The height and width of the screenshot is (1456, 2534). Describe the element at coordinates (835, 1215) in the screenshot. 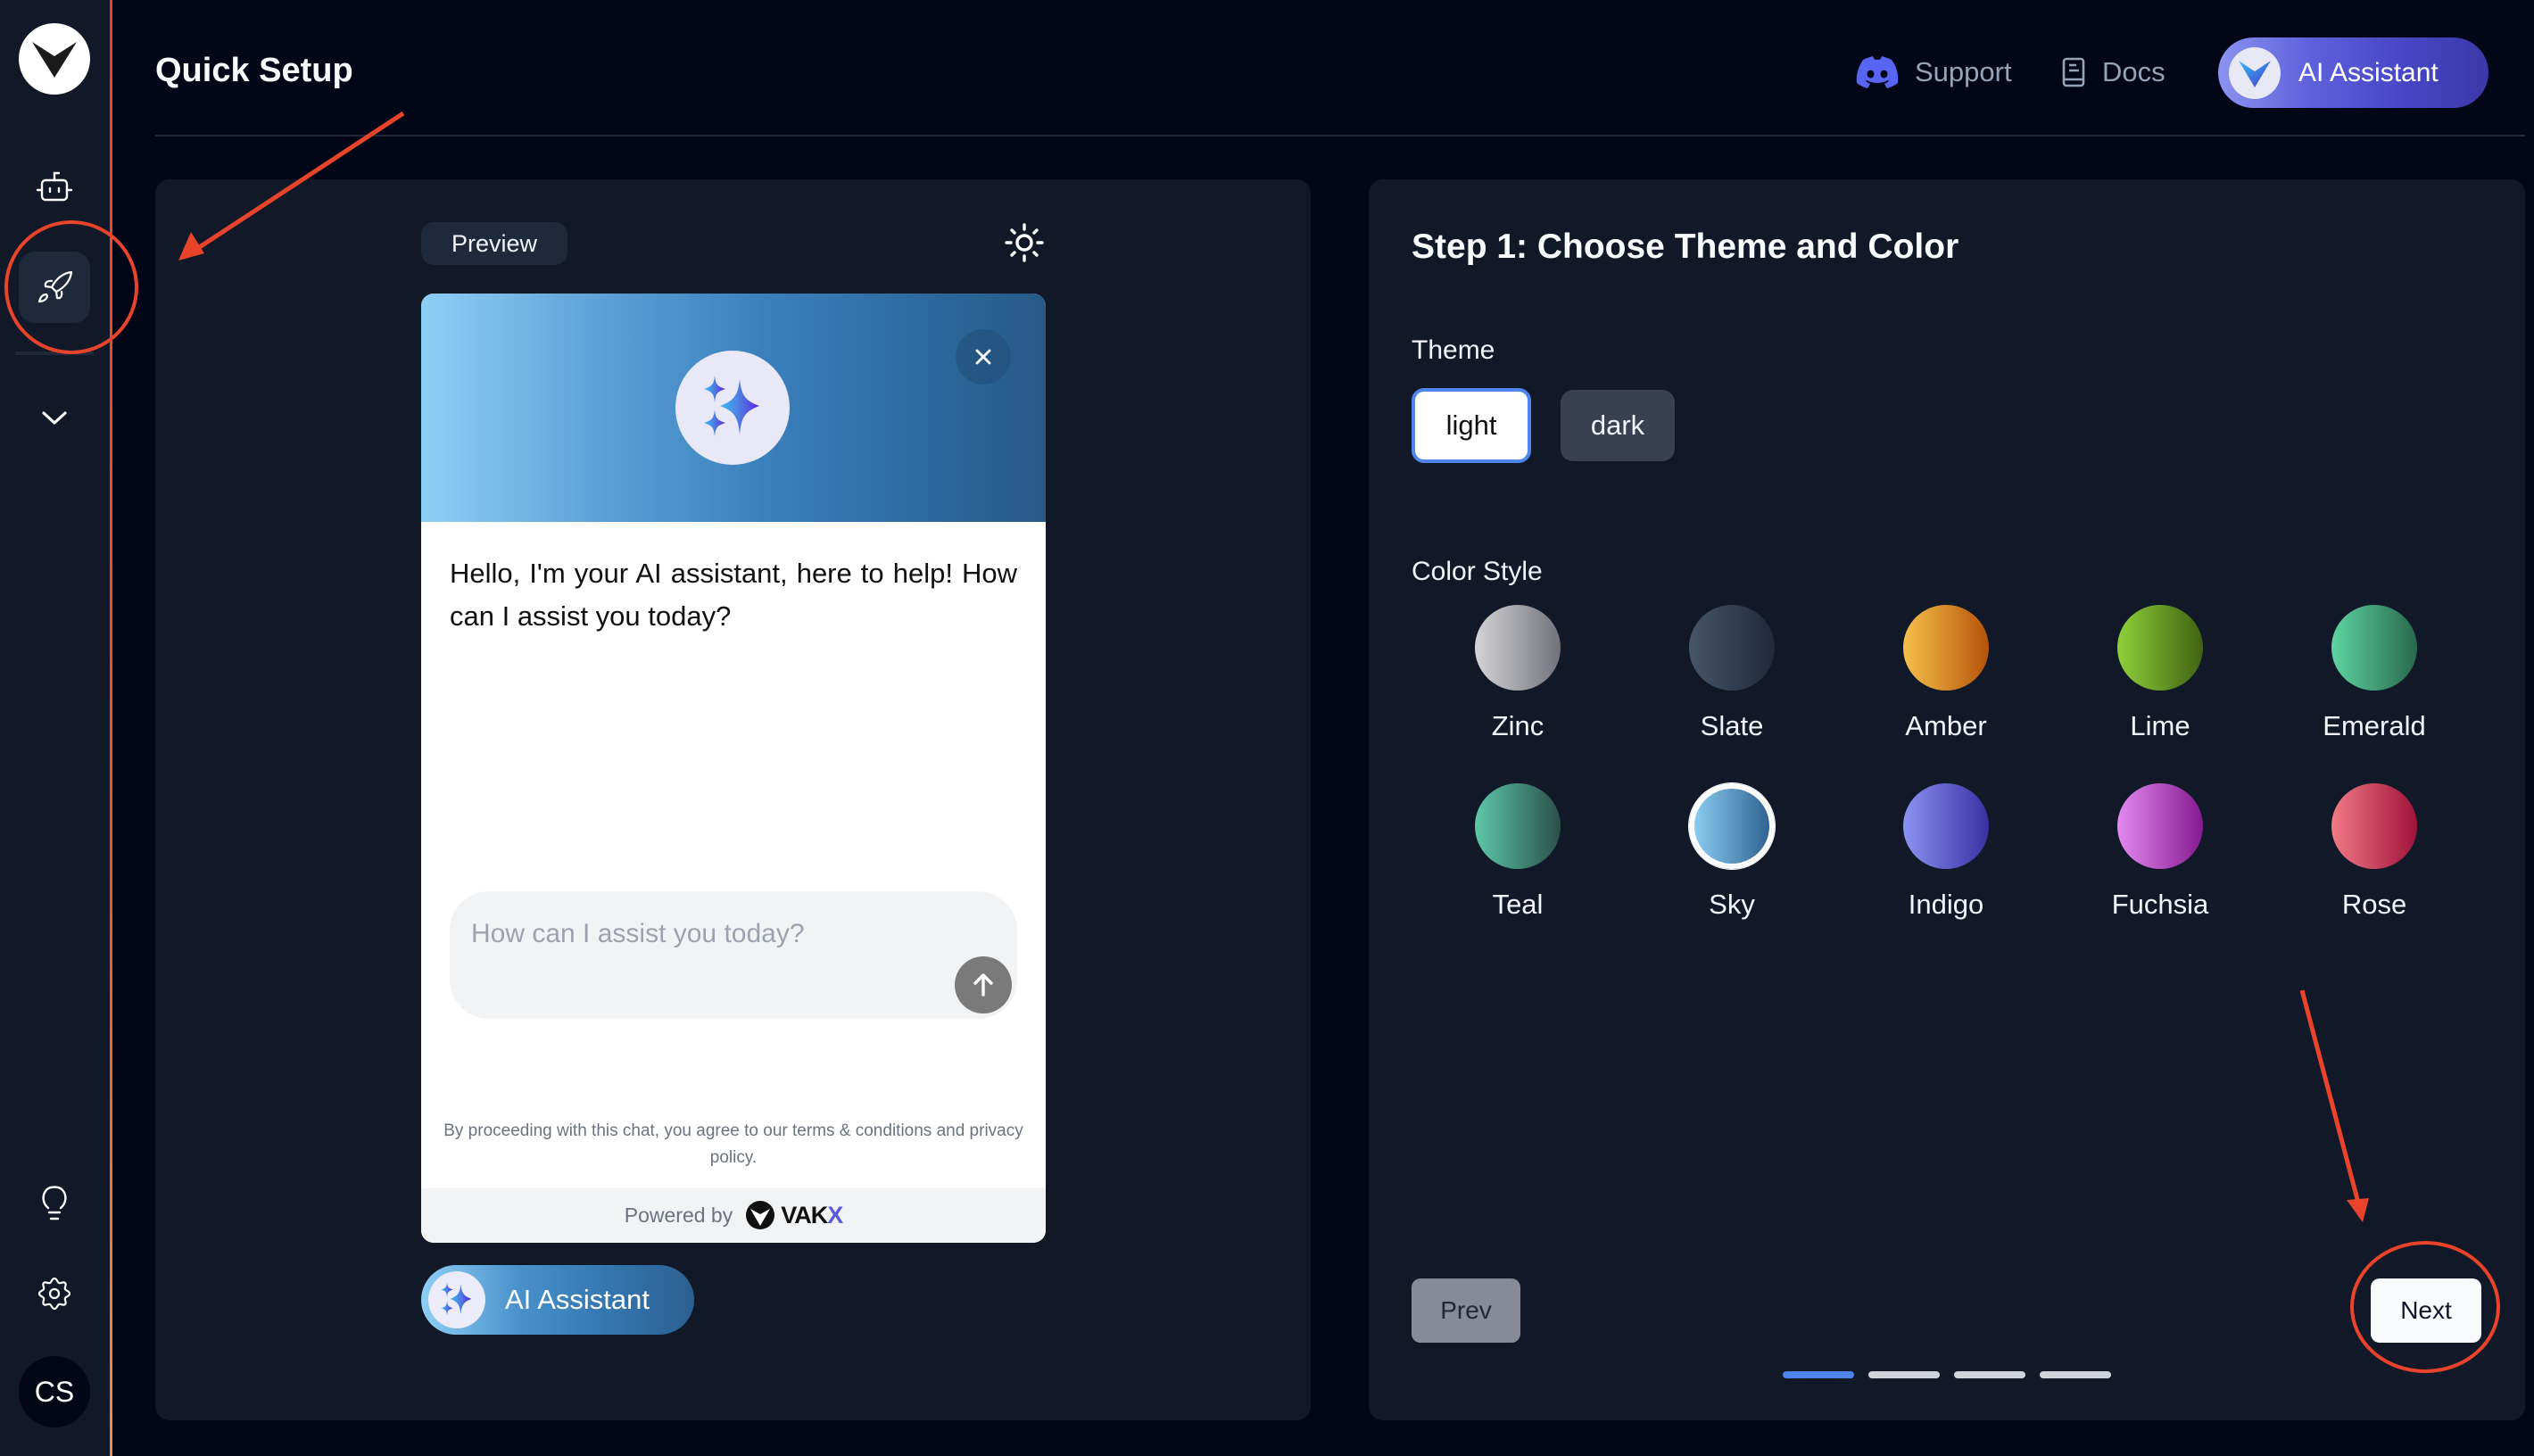

I see `brand-accent: X` at that location.